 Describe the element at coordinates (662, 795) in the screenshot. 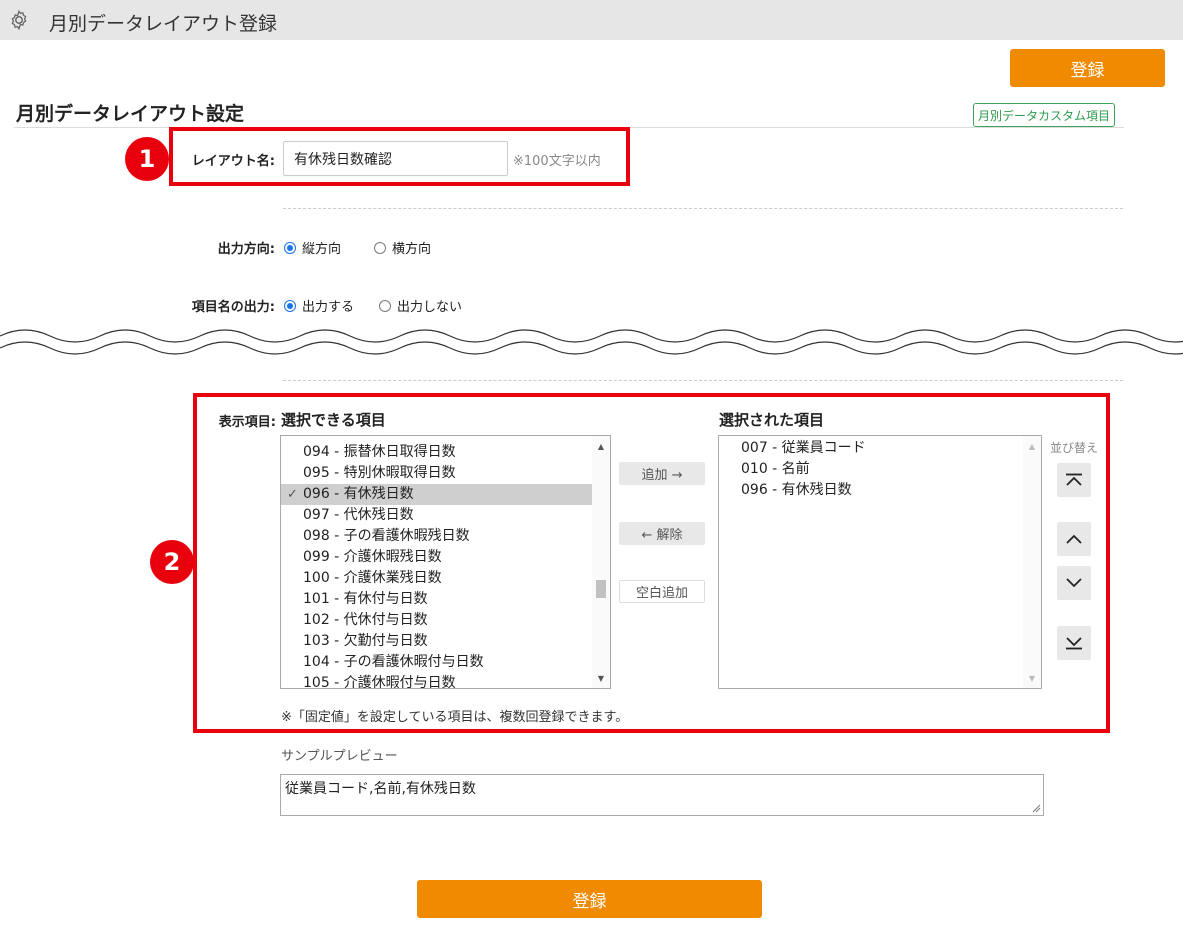

I see `sample-preview-textarea: 従業員コード,名前,有休残日数` at that location.